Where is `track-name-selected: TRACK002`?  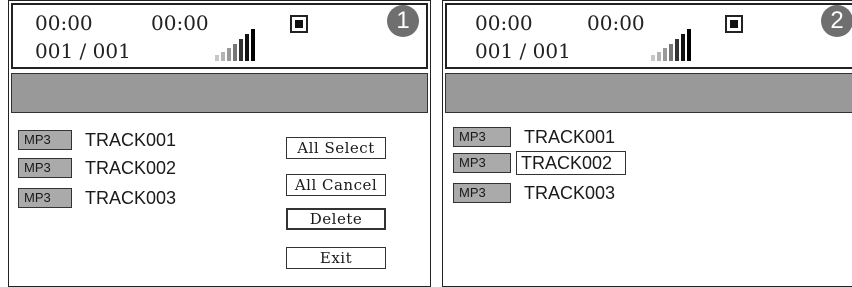 track-name-selected: TRACK002 is located at coordinates (571, 163).